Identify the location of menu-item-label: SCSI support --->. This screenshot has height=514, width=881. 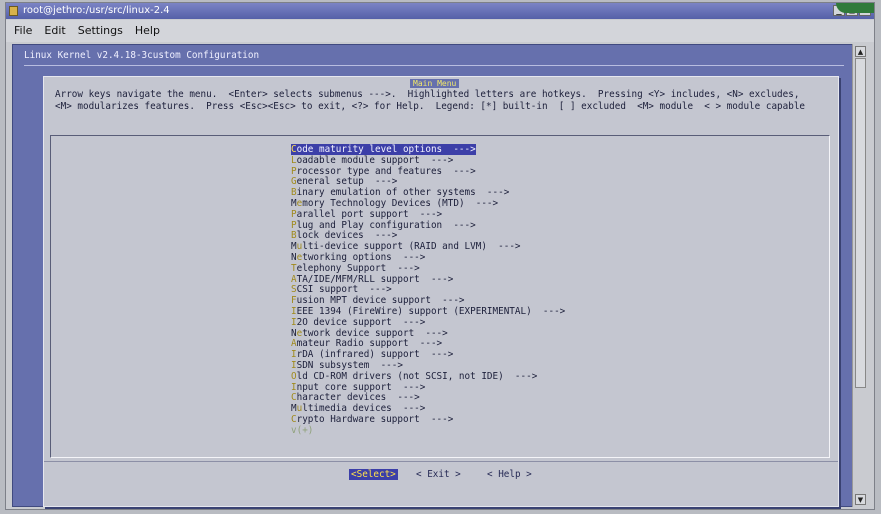
(341, 289).